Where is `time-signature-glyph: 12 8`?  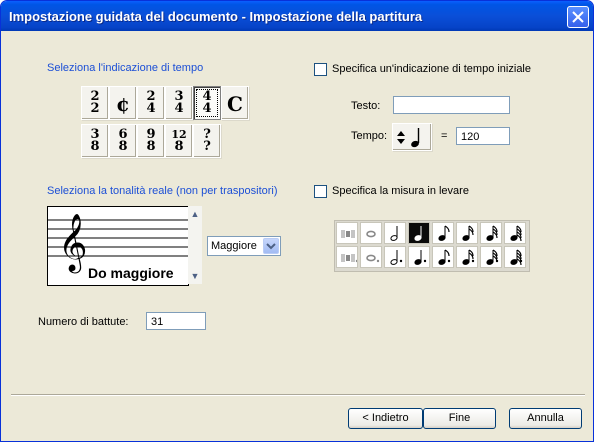 time-signature-glyph: 12 8 is located at coordinates (179, 141).